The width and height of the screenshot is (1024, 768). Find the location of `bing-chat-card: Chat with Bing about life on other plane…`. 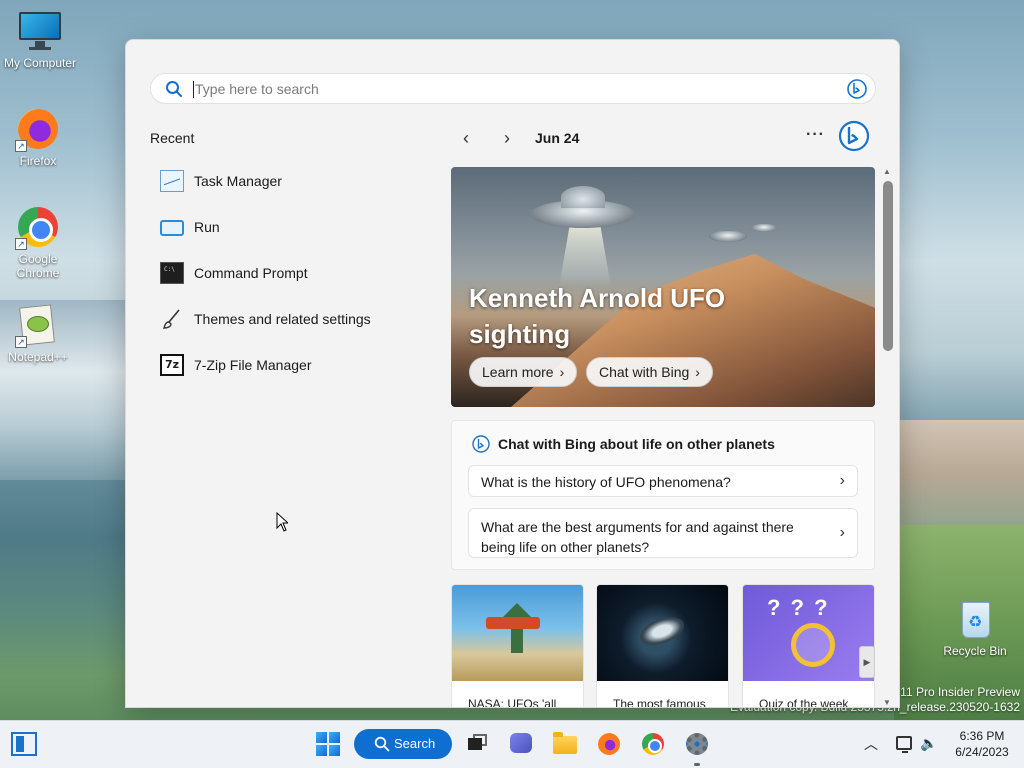

bing-chat-card: Chat with Bing about life on other plane… is located at coordinates (663, 495).